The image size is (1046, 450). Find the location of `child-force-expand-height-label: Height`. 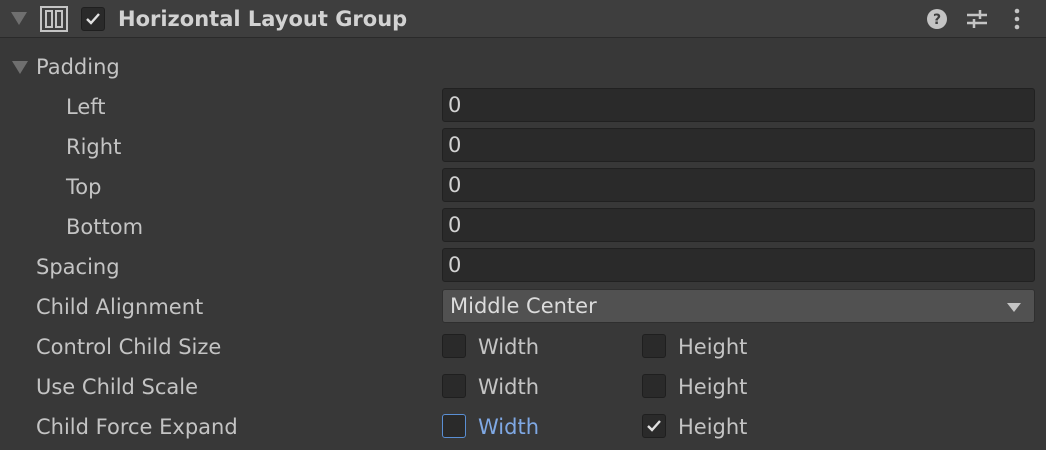

child-force-expand-height-label: Height is located at coordinates (713, 427).